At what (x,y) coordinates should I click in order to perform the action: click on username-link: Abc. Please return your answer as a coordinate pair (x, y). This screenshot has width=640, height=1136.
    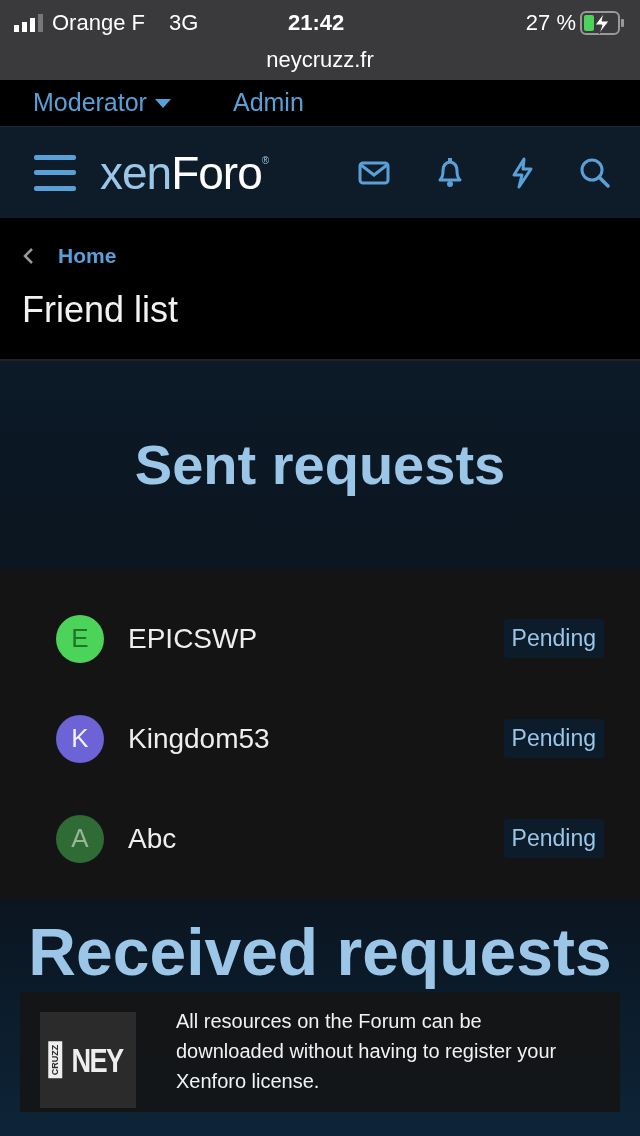
    Looking at the image, I should click on (152, 838).